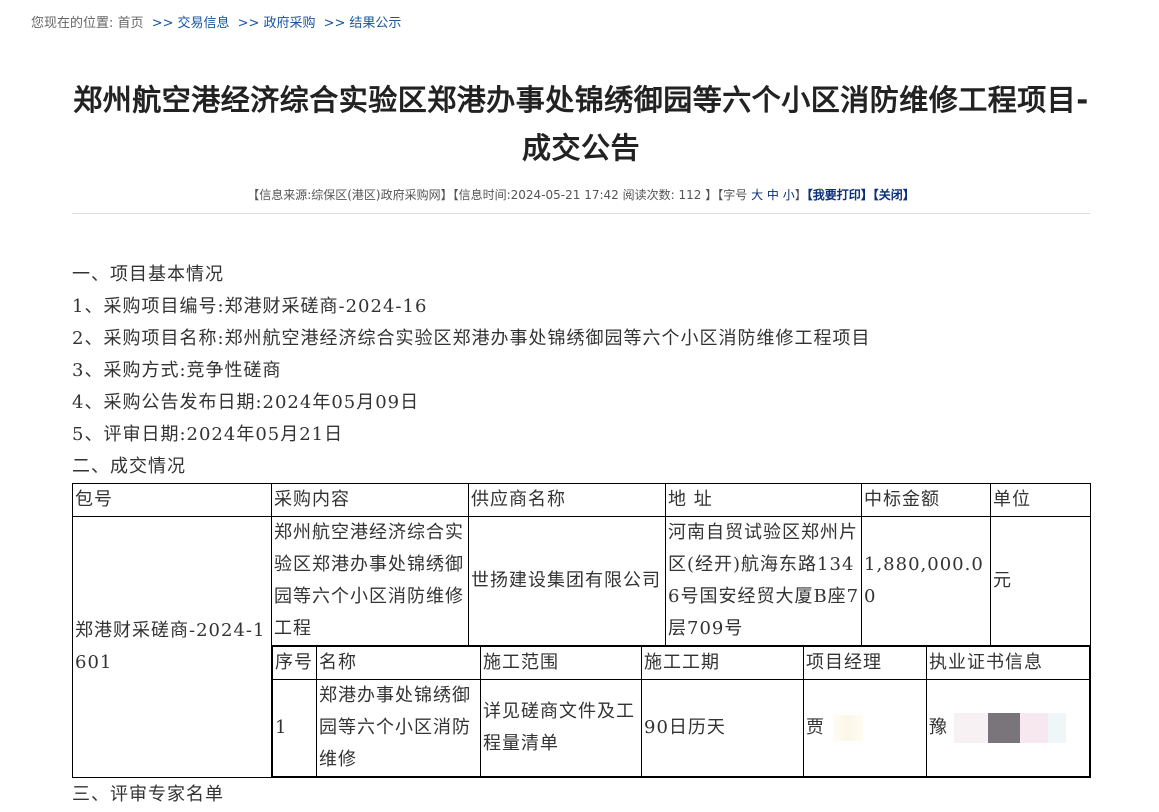 The height and width of the screenshot is (812, 1159). Describe the element at coordinates (398, 728) in the screenshot. I see `sub-cell-name: 郑港办事处锦绣御园等六个小区消防维修` at that location.